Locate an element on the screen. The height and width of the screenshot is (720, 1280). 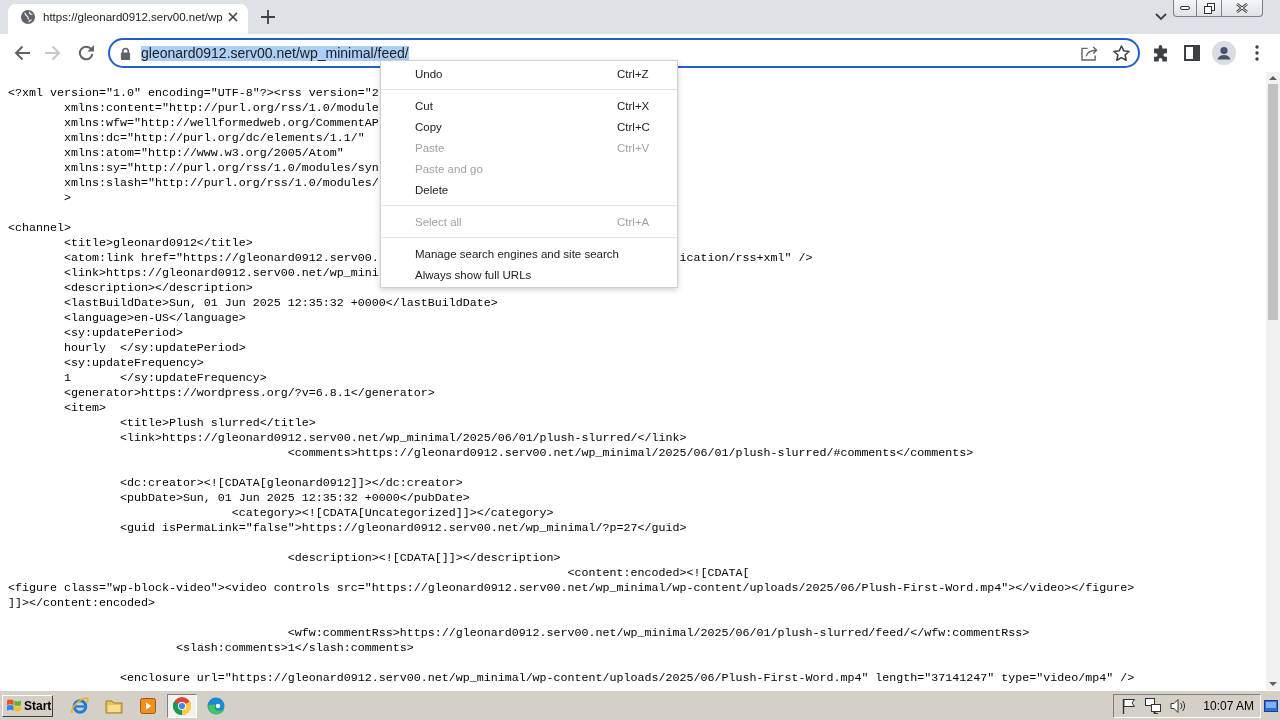
keyboard-shortcut: Ctrl+Z is located at coordinates (633, 73).